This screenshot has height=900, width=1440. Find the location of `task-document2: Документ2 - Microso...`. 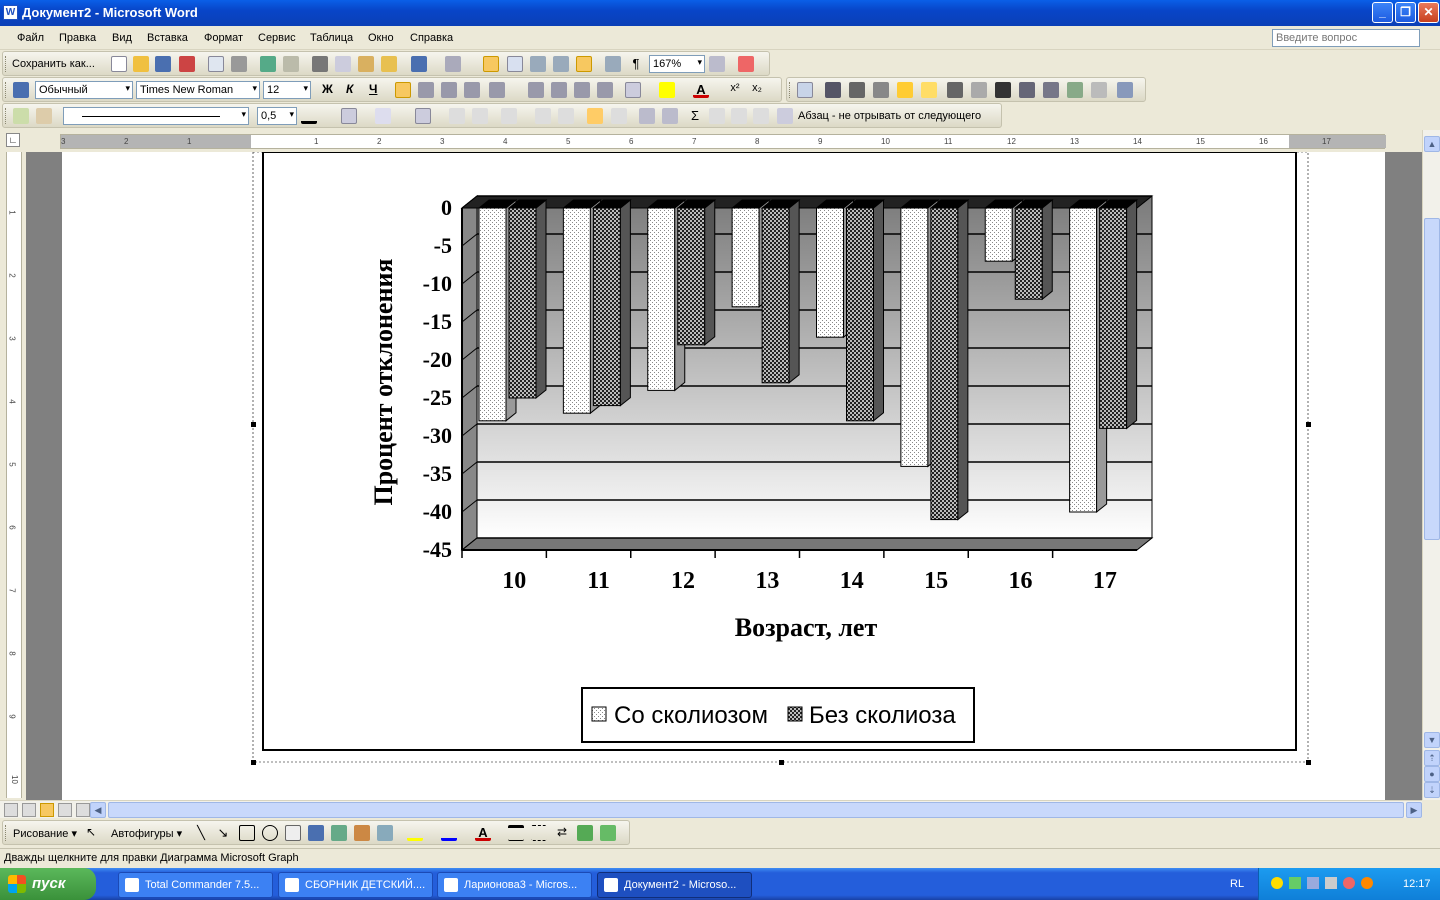

task-document2: Документ2 - Microso... is located at coordinates (674, 885).